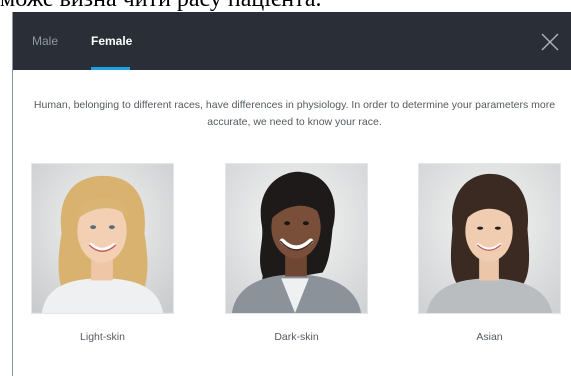  What do you see at coordinates (110, 68) in the screenshot?
I see `active-tab-indicator` at bounding box center [110, 68].